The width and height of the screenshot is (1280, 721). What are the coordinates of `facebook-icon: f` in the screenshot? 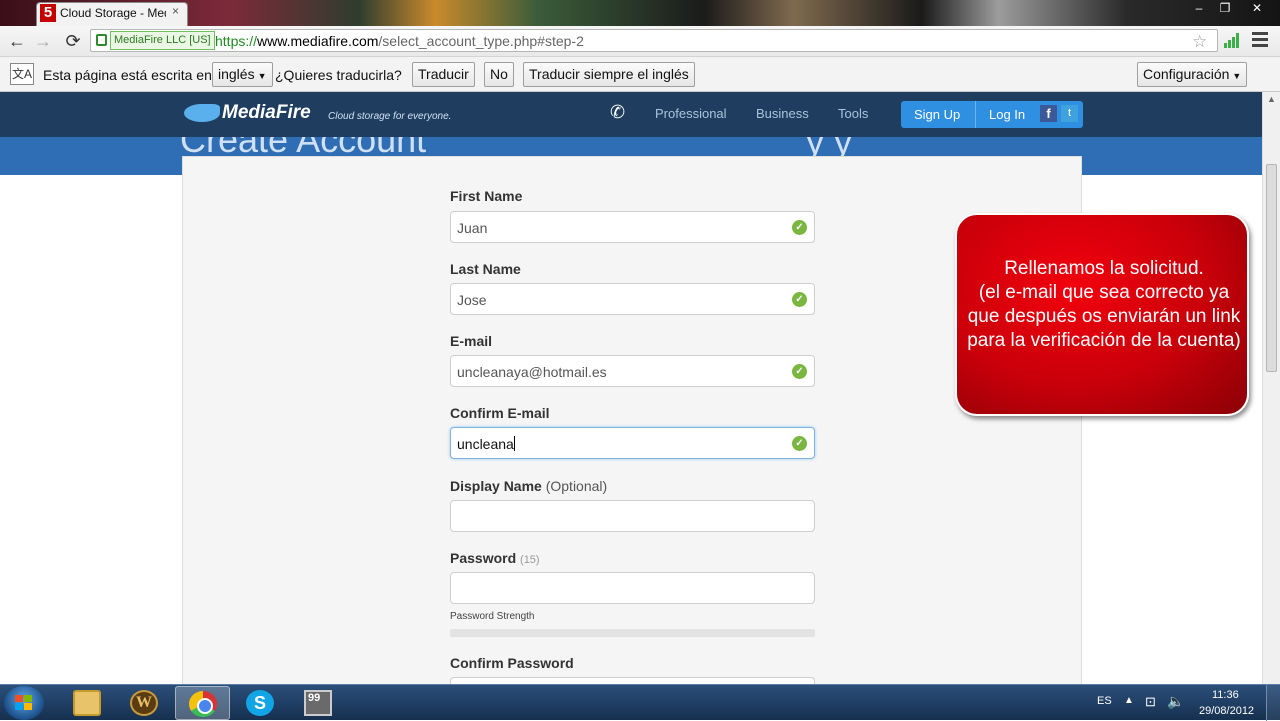 It's located at (1048, 113).